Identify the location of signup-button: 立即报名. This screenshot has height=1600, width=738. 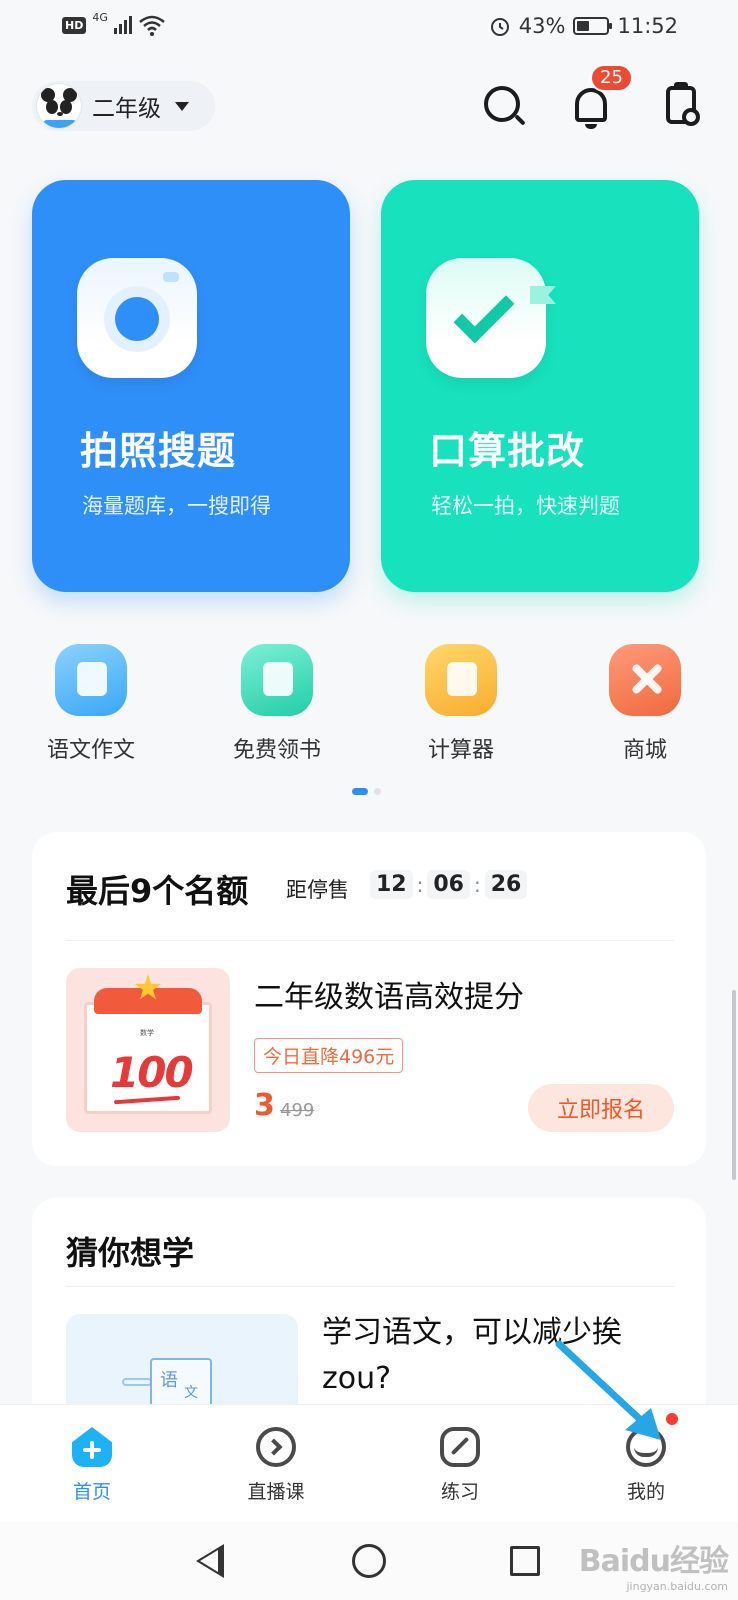
(601, 1108).